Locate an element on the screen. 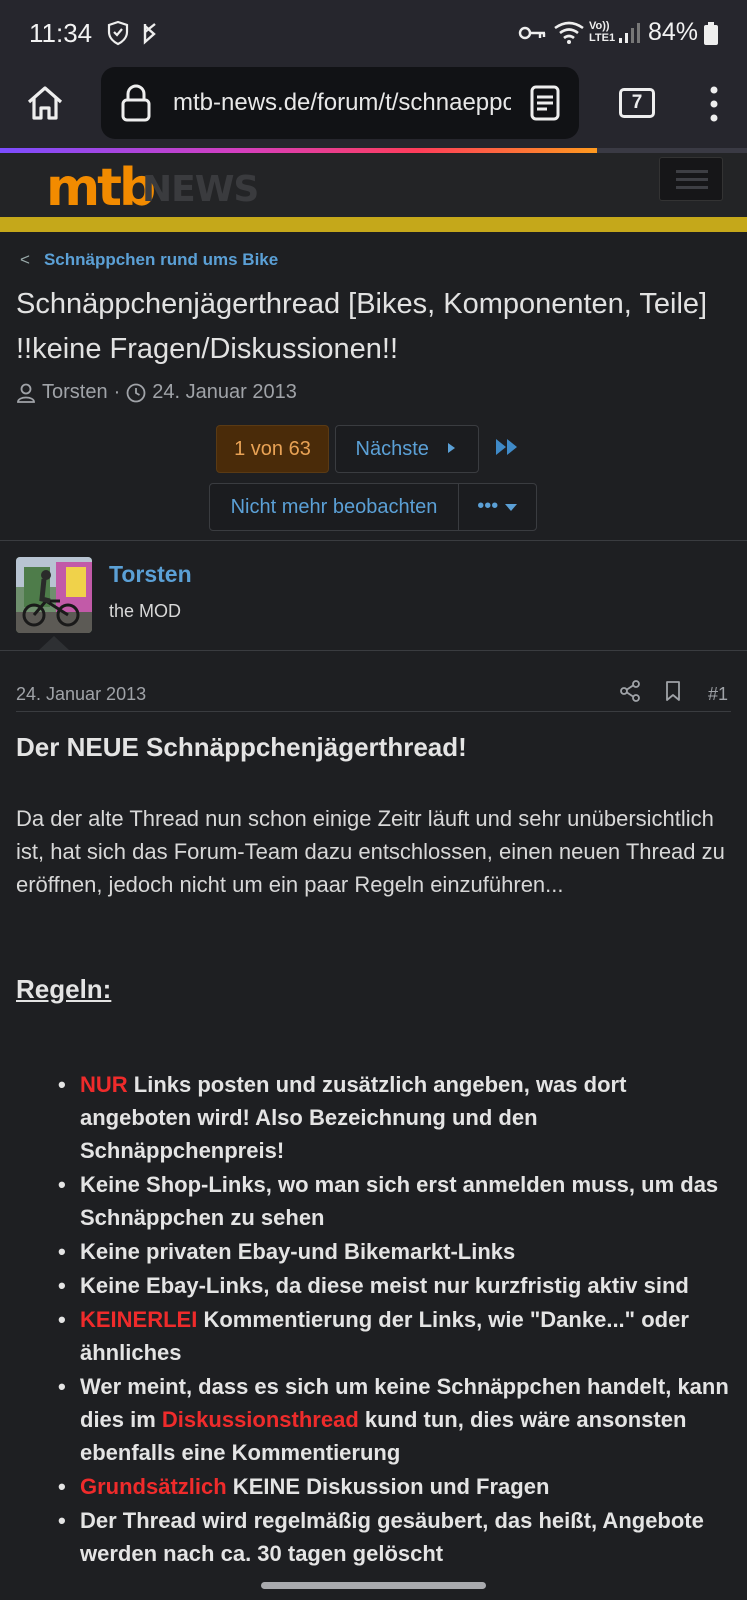  lock-icon is located at coordinates (136, 103).